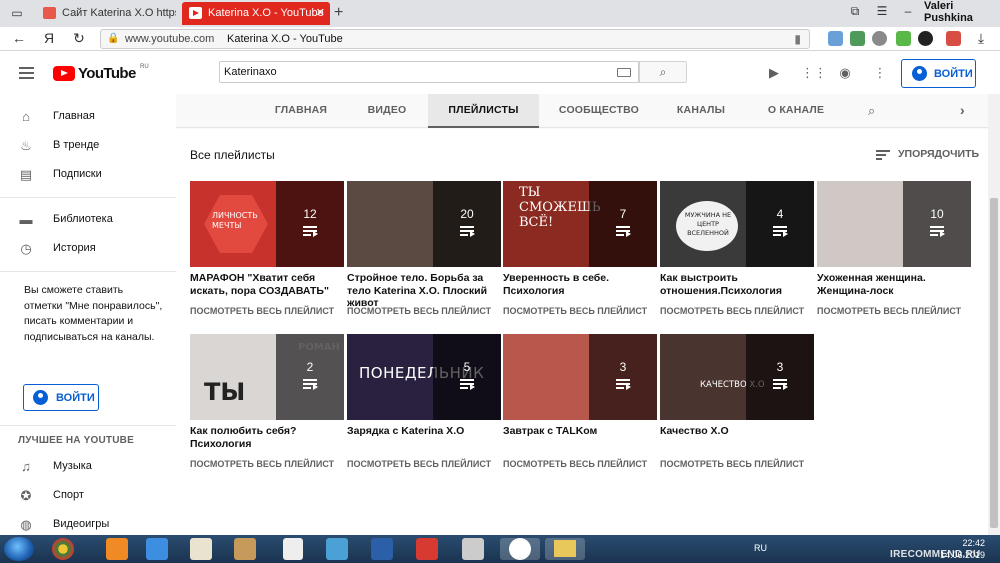 This screenshot has width=1000, height=563. What do you see at coordinates (737, 377) in the screenshot?
I see `playlist-thumbnail: КАЧЕСТВО Х.О 3` at bounding box center [737, 377].